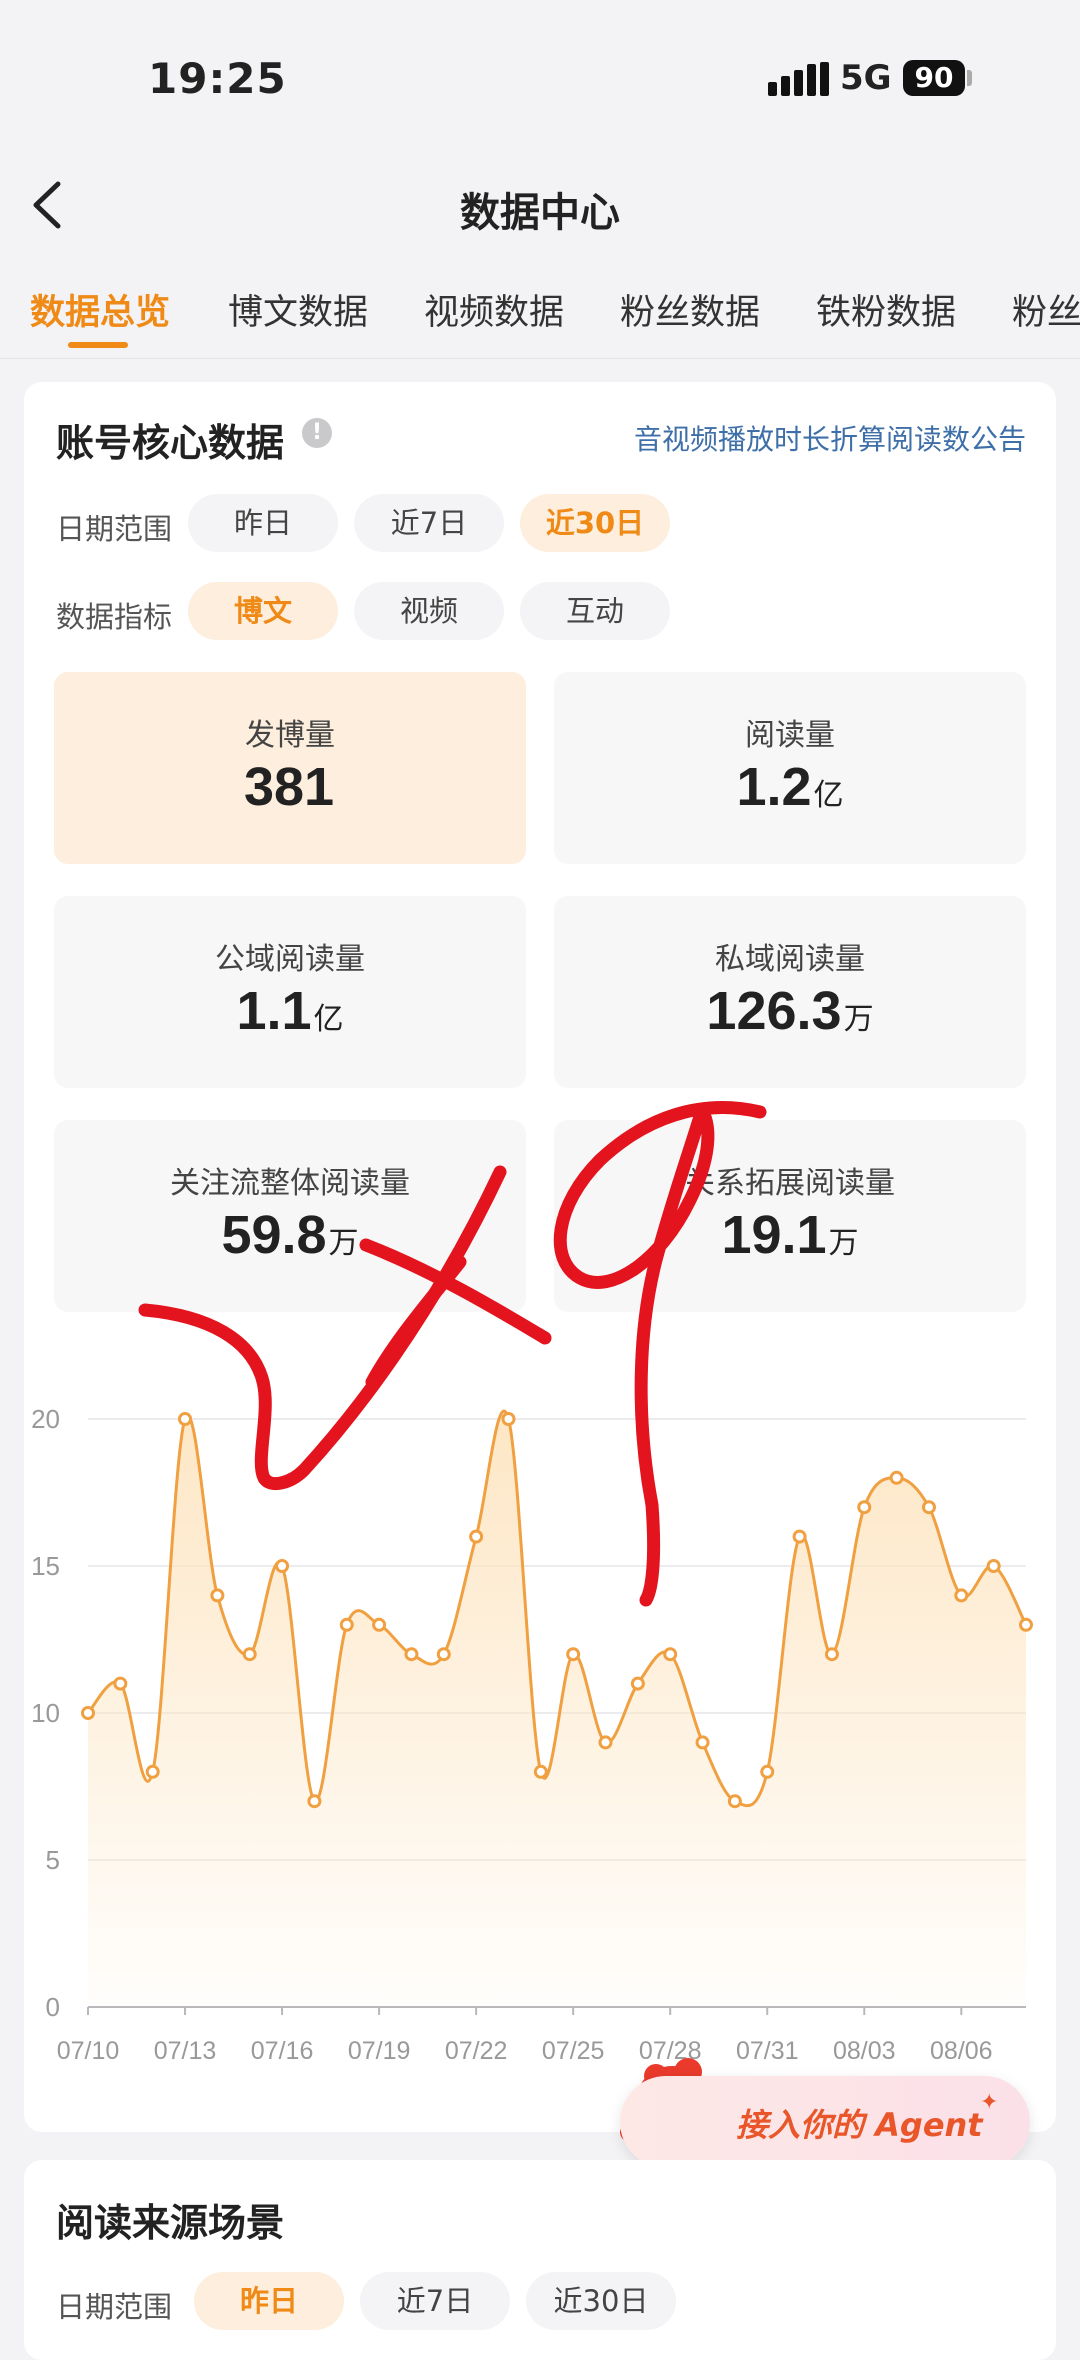  I want to click on y-tick-label: 20, so click(45, 1419).